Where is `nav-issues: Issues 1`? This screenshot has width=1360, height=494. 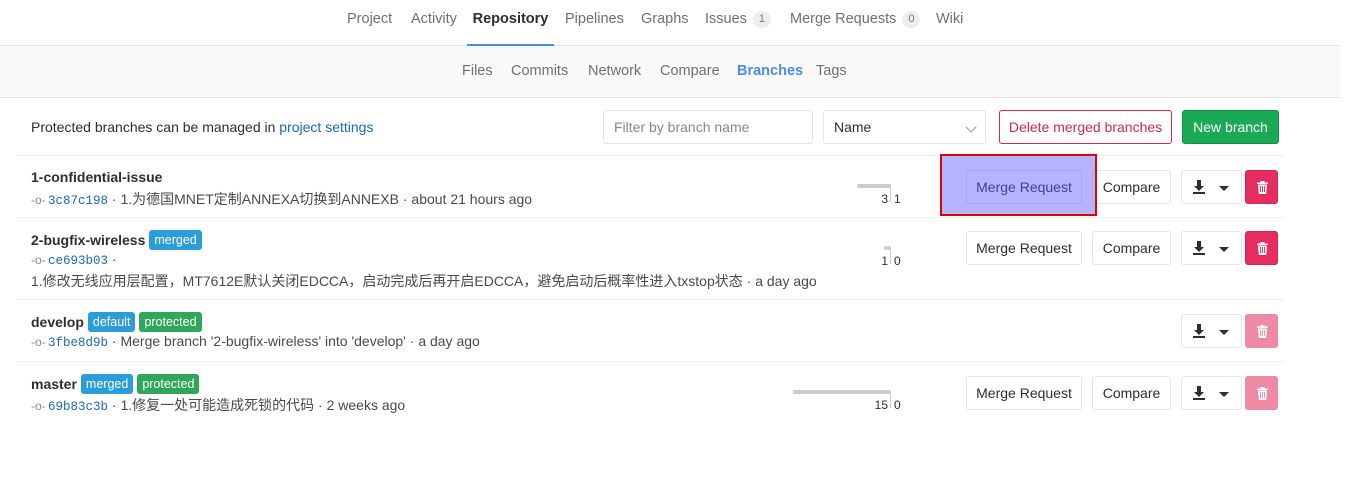
nav-issues: Issues 1 is located at coordinates (738, 23).